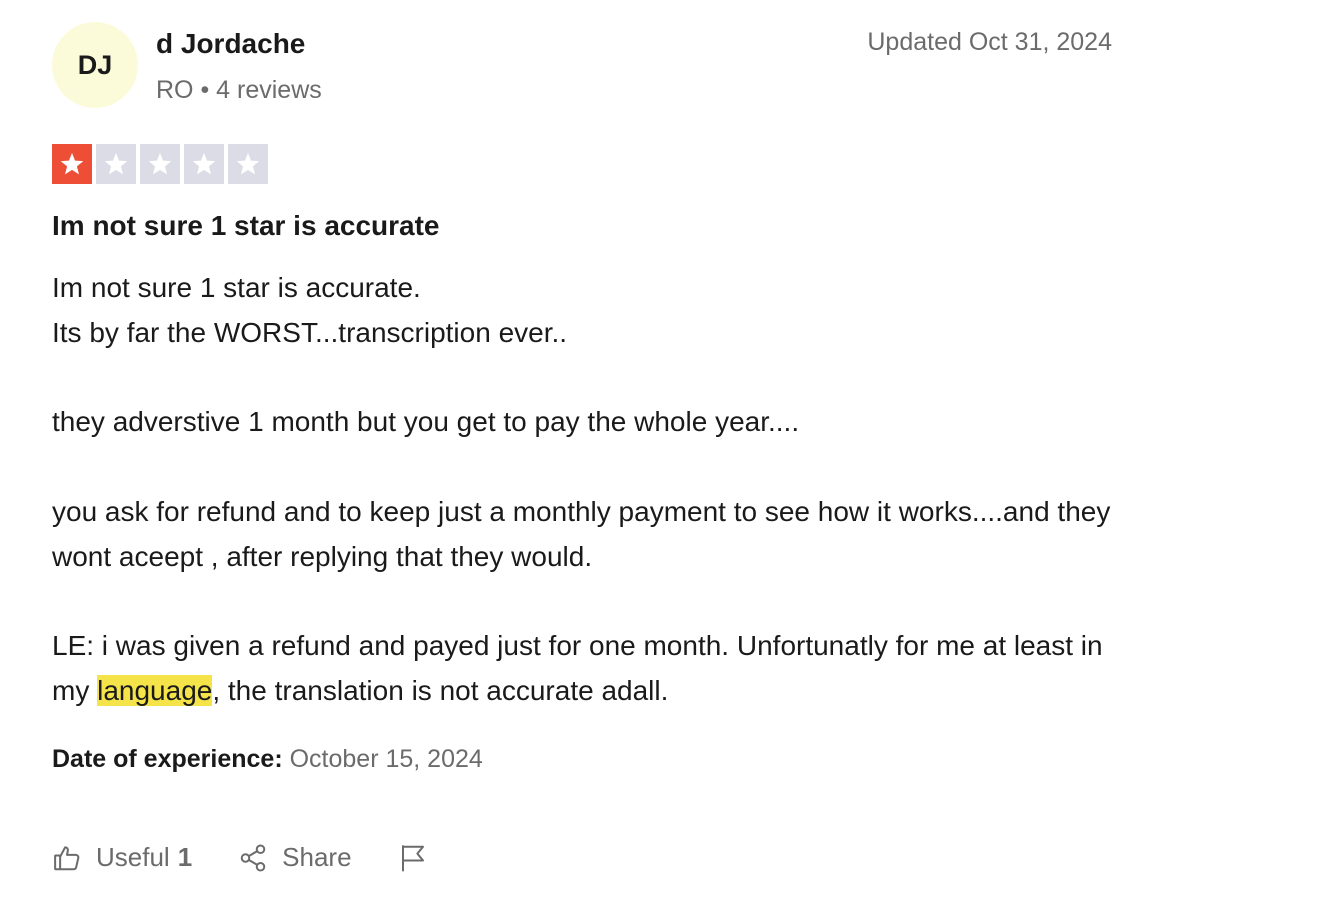 This screenshot has height=920, width=1320. Describe the element at coordinates (236, 287) in the screenshot. I see `review-text-line: Im not sure 1 star is accurate.` at that location.